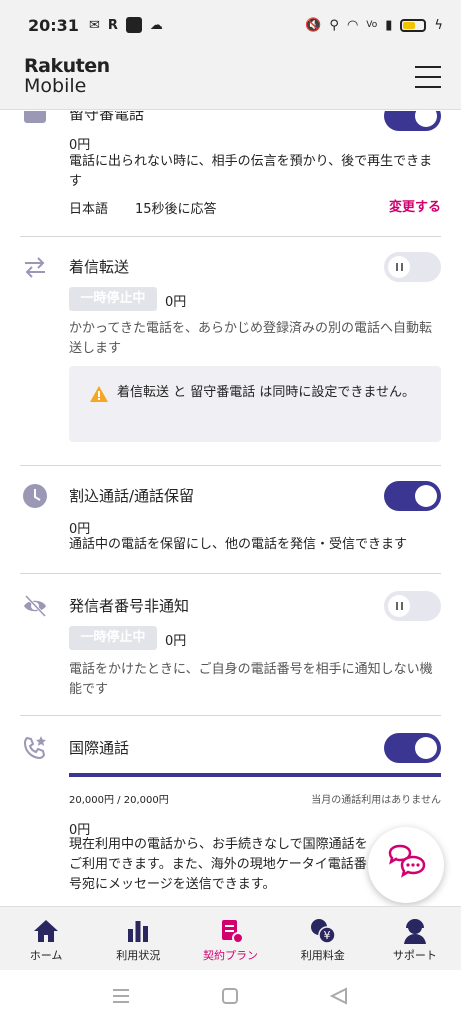 The height and width of the screenshot is (1024, 461). I want to click on international-call-usage-status: 当月の通話利用はありません, so click(376, 800).